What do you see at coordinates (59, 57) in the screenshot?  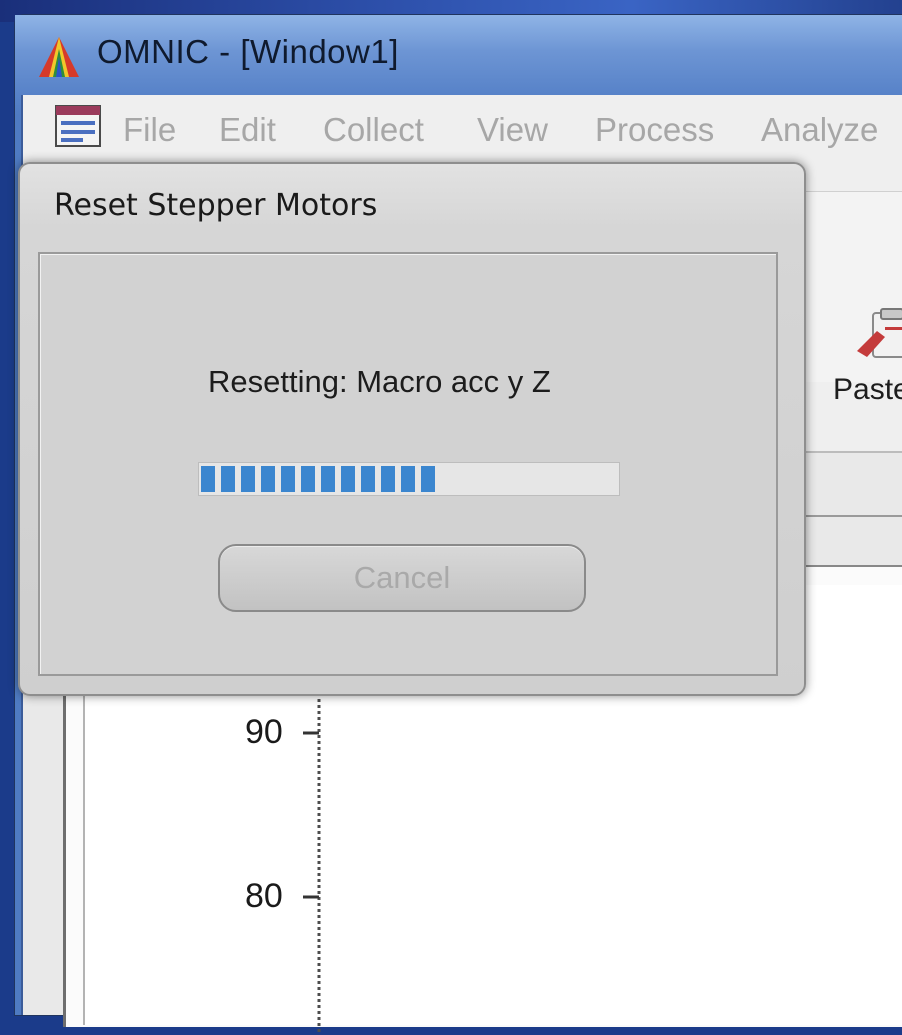 I see `omnic-triangle-icon` at bounding box center [59, 57].